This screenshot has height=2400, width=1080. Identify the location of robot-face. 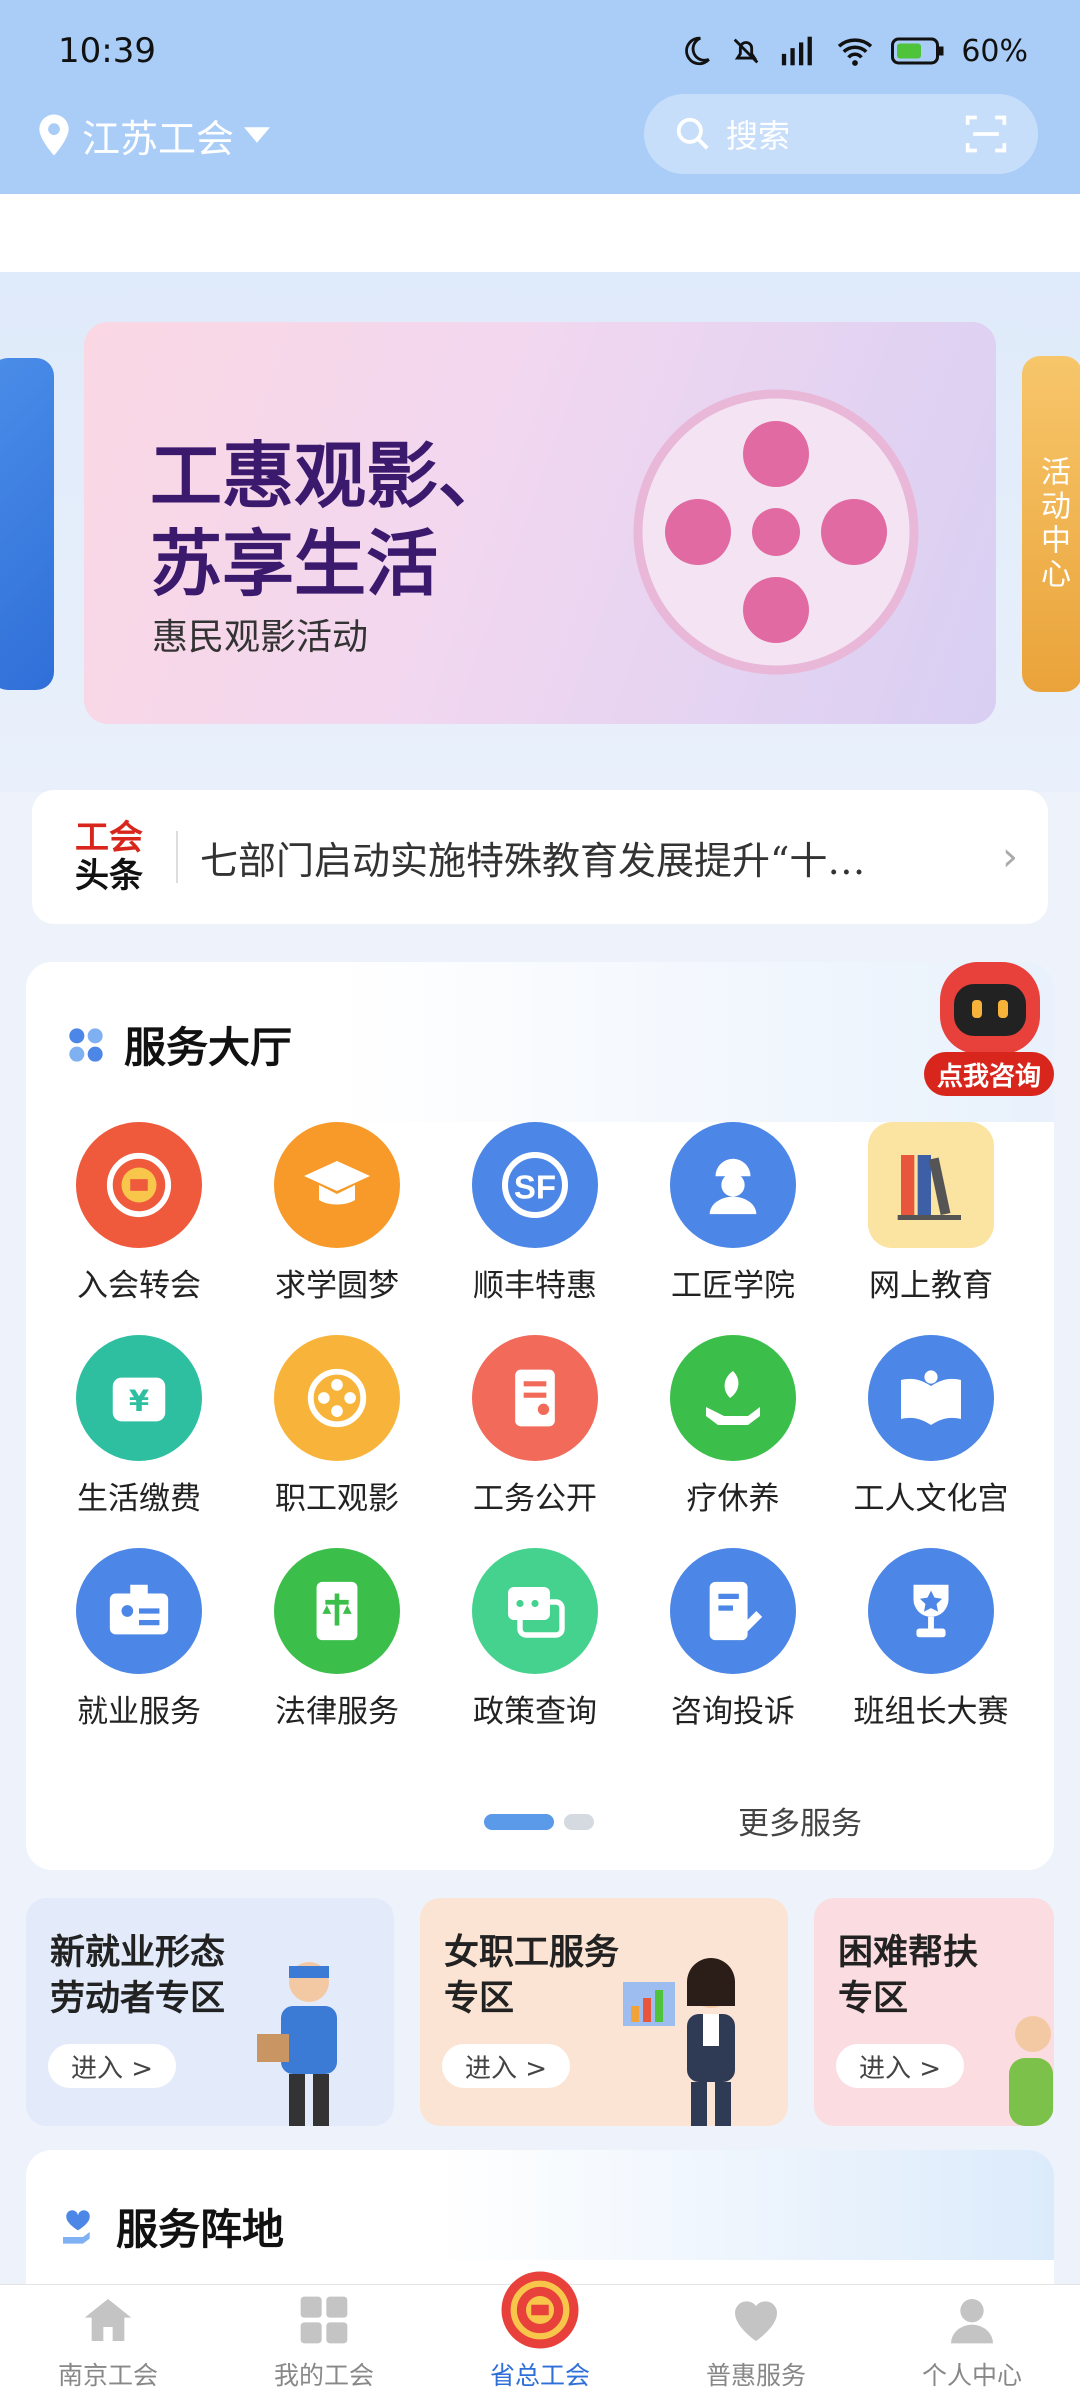
(990, 1010).